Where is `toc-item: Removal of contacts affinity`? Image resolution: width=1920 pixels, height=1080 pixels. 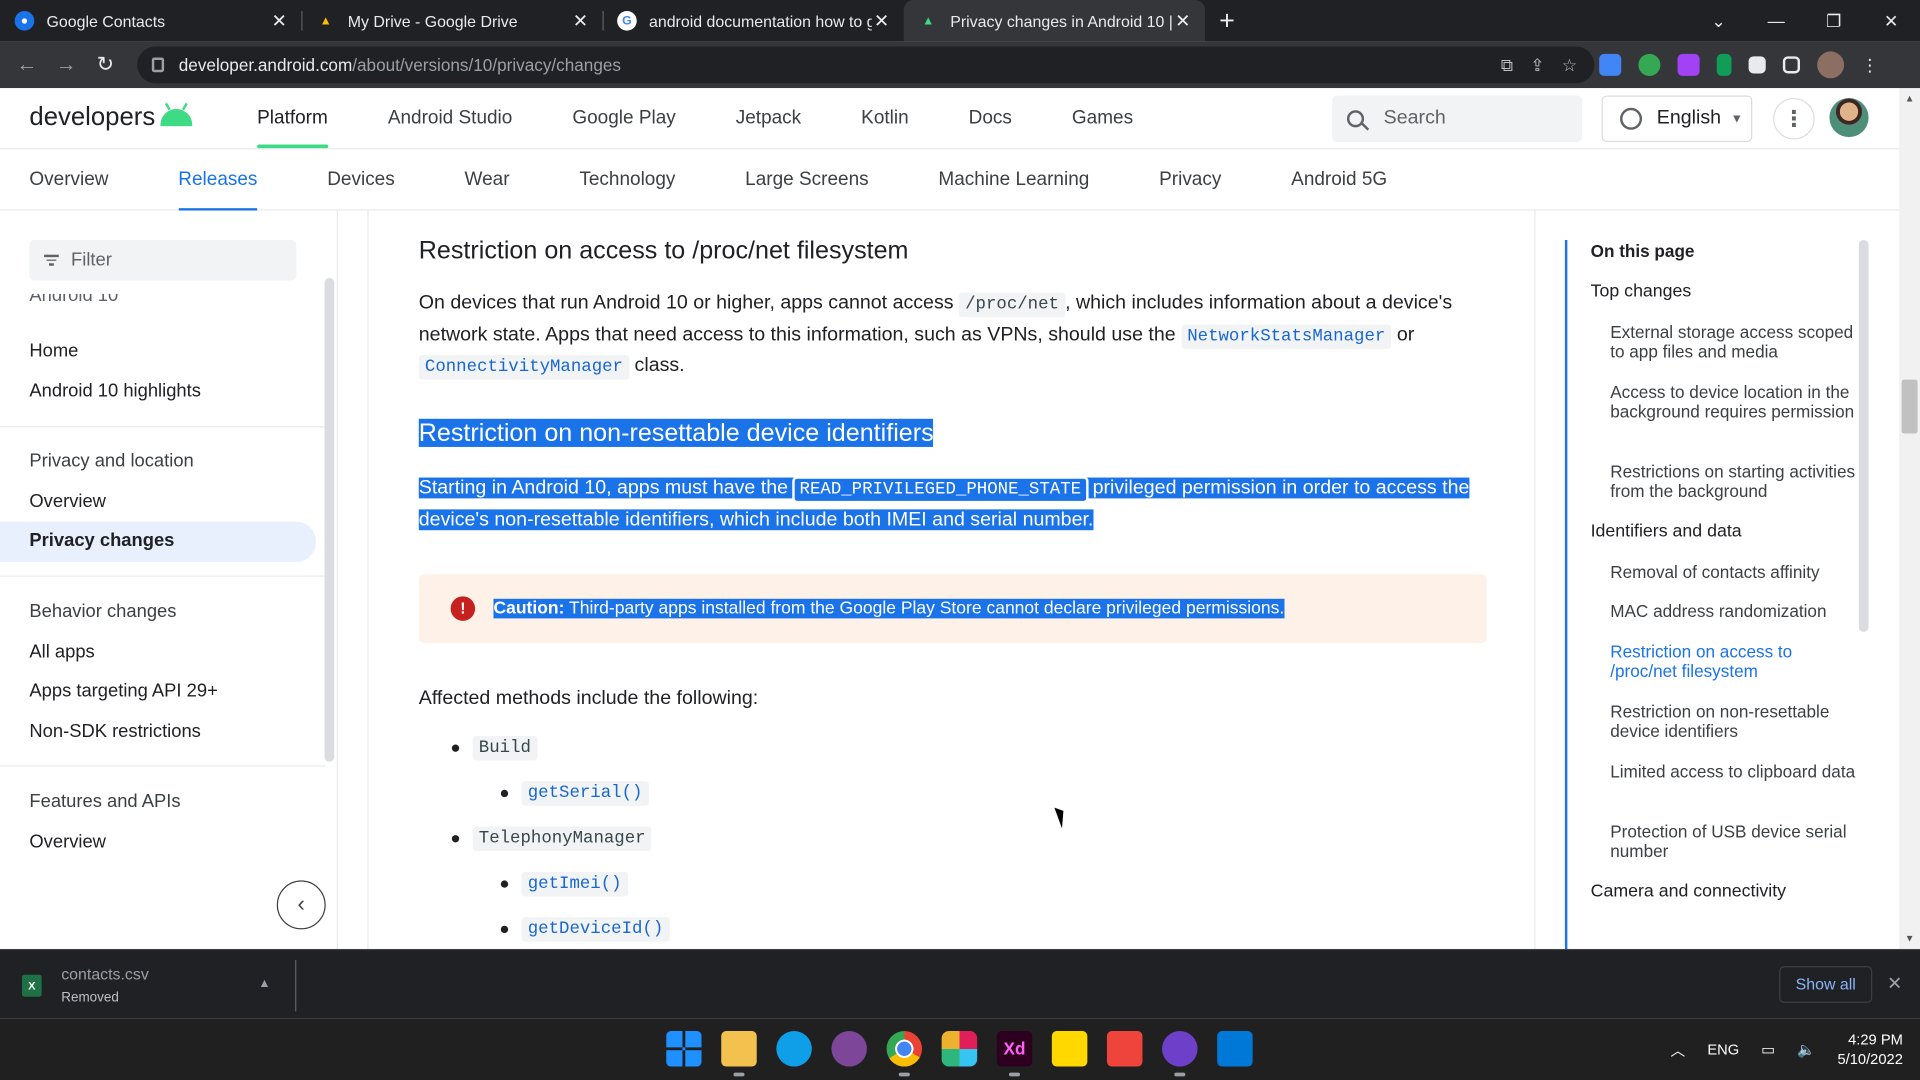
toc-item: Removal of contacts affinity is located at coordinates (1735, 572).